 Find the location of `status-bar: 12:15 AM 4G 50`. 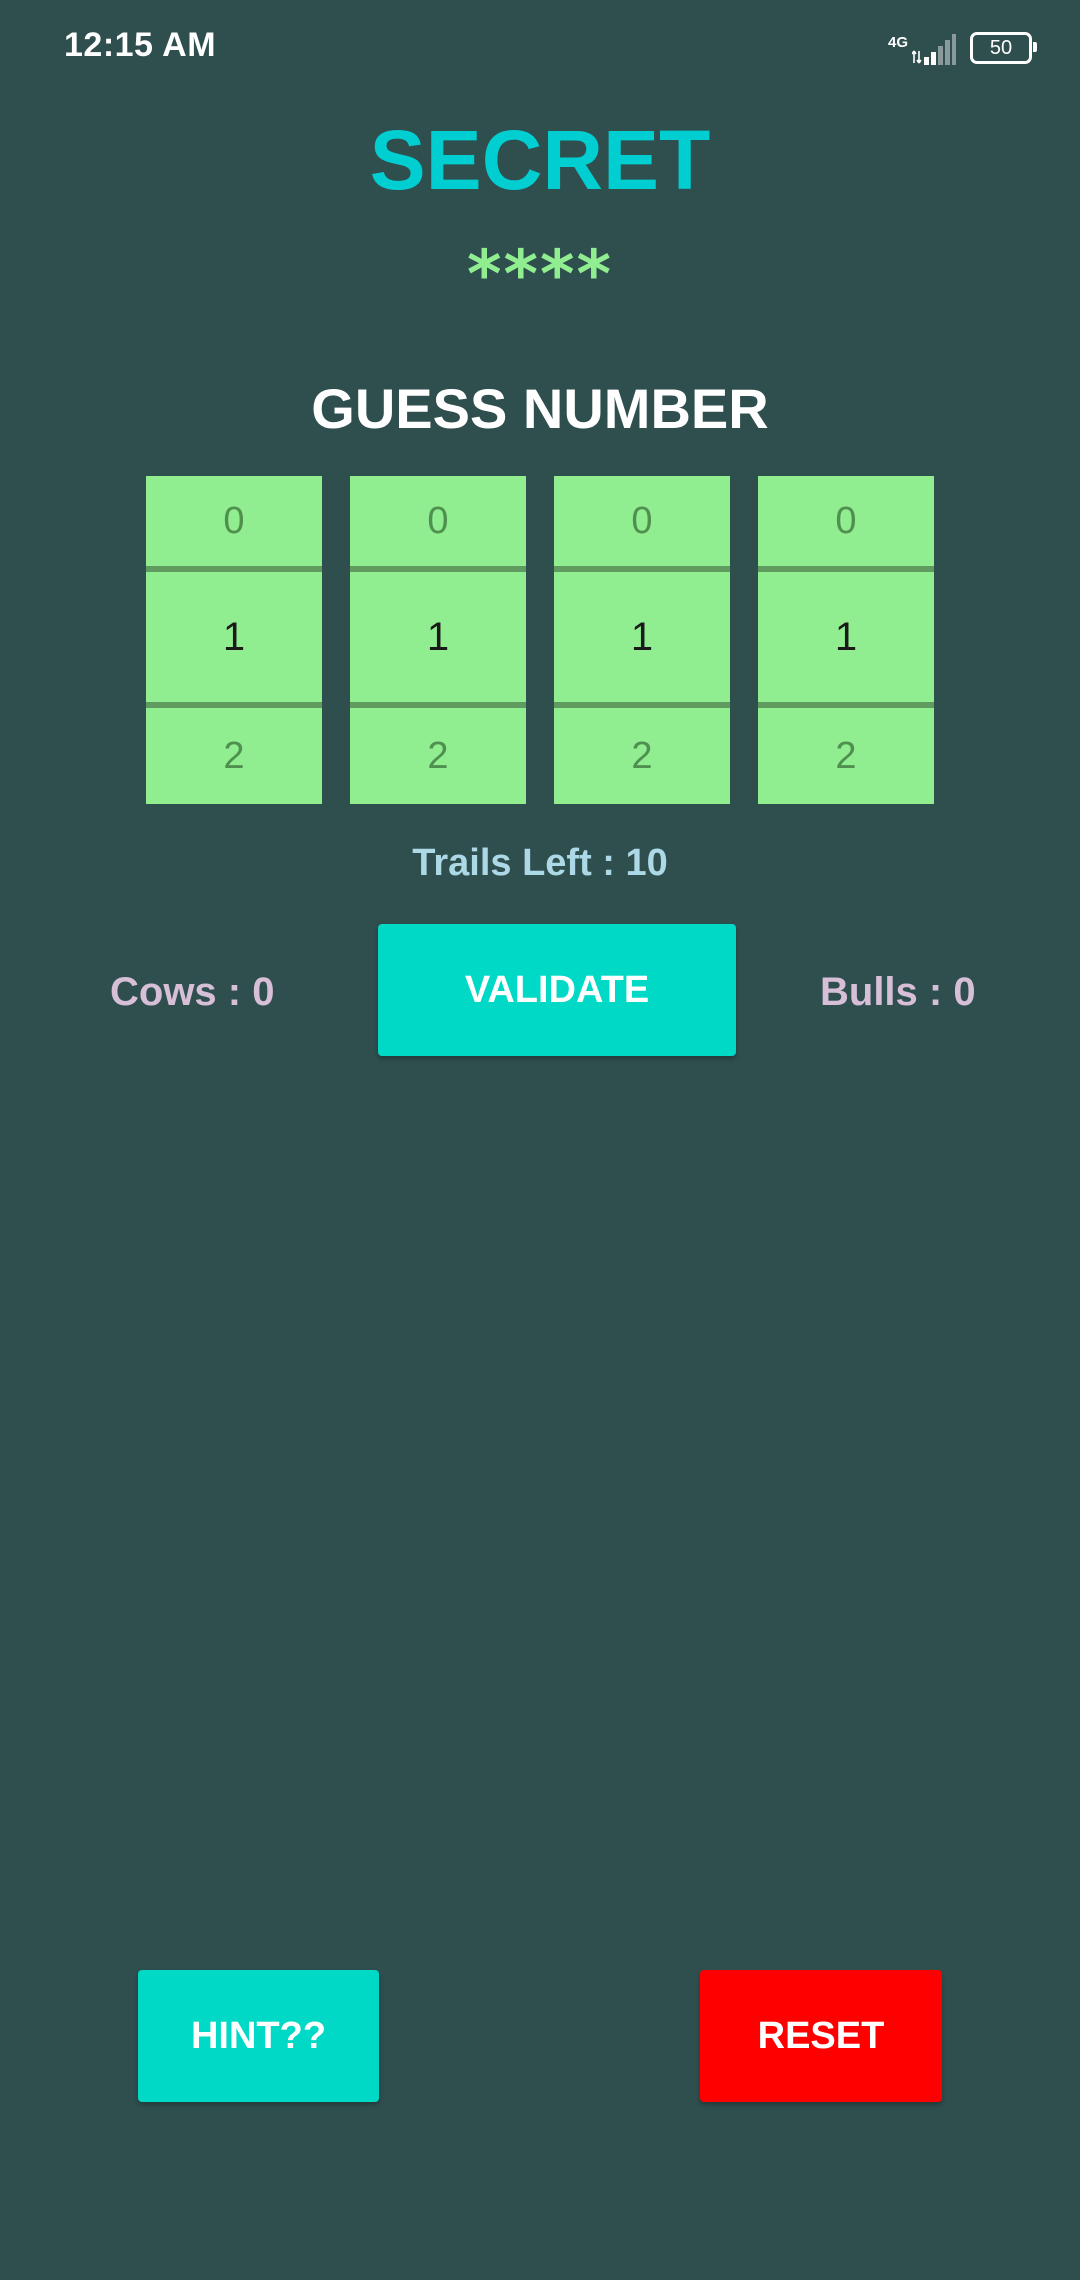

status-bar: 12:15 AM 4G 50 is located at coordinates (540, 48).